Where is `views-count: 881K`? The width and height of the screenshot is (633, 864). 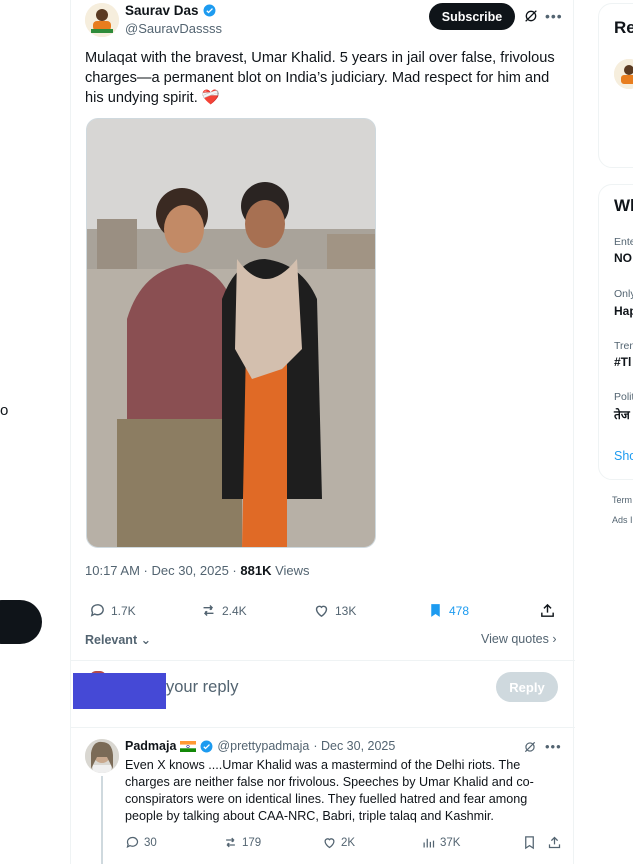
views-count: 881K is located at coordinates (256, 570).